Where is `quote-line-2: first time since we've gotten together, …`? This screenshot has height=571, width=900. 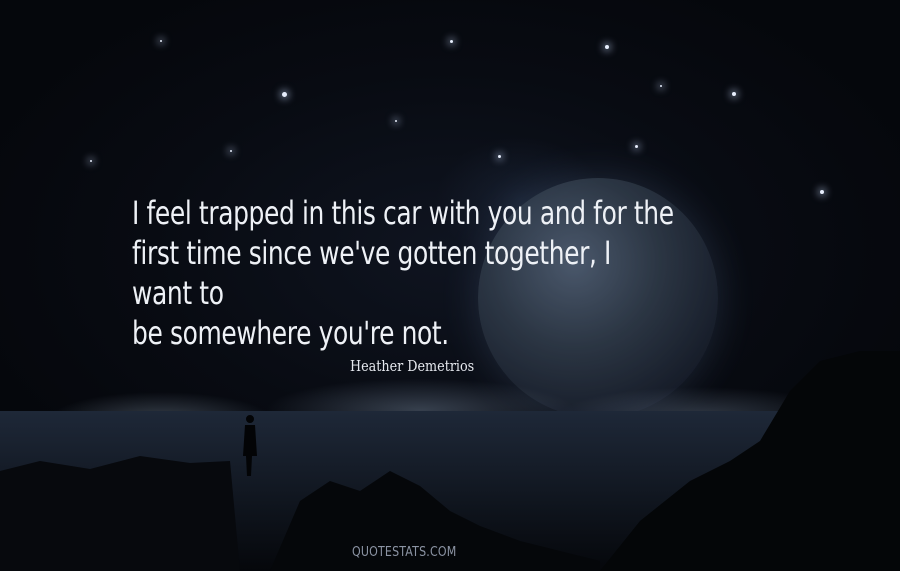 quote-line-2: first time since we've gotten together, … is located at coordinates (372, 273).